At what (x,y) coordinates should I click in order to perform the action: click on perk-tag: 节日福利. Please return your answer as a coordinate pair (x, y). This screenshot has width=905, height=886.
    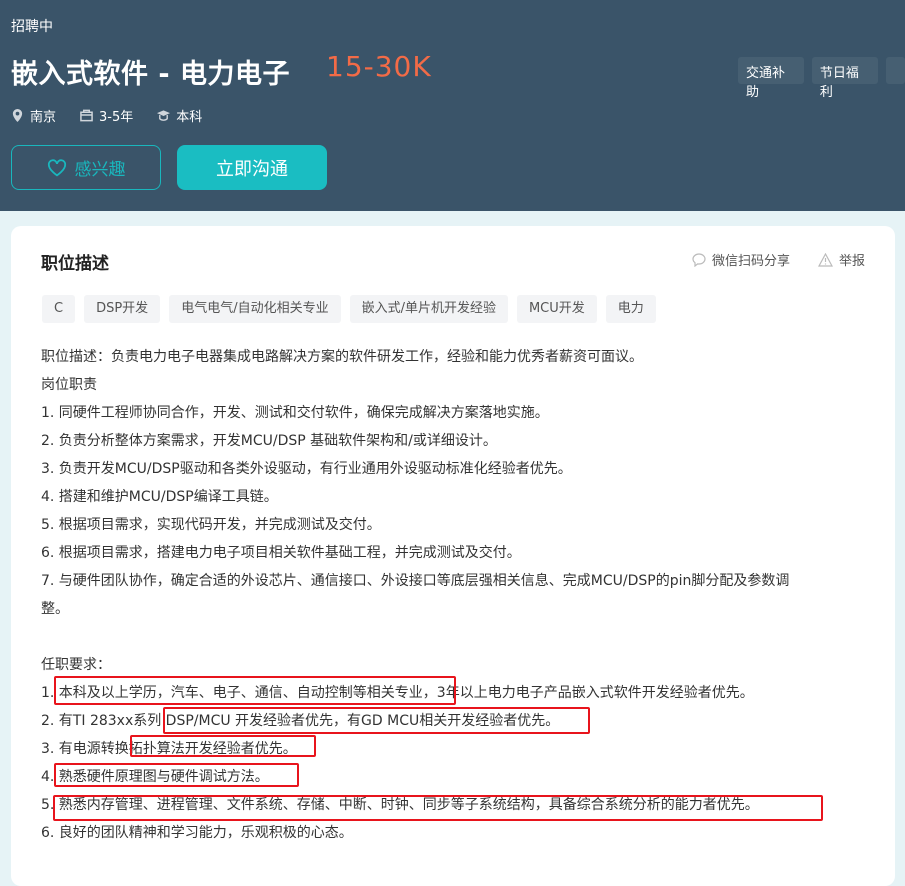
    Looking at the image, I should click on (844, 78).